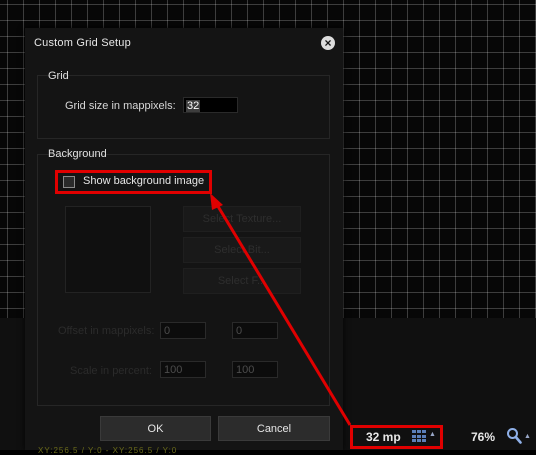  I want to click on zoom-level: 76%, so click(483, 437).